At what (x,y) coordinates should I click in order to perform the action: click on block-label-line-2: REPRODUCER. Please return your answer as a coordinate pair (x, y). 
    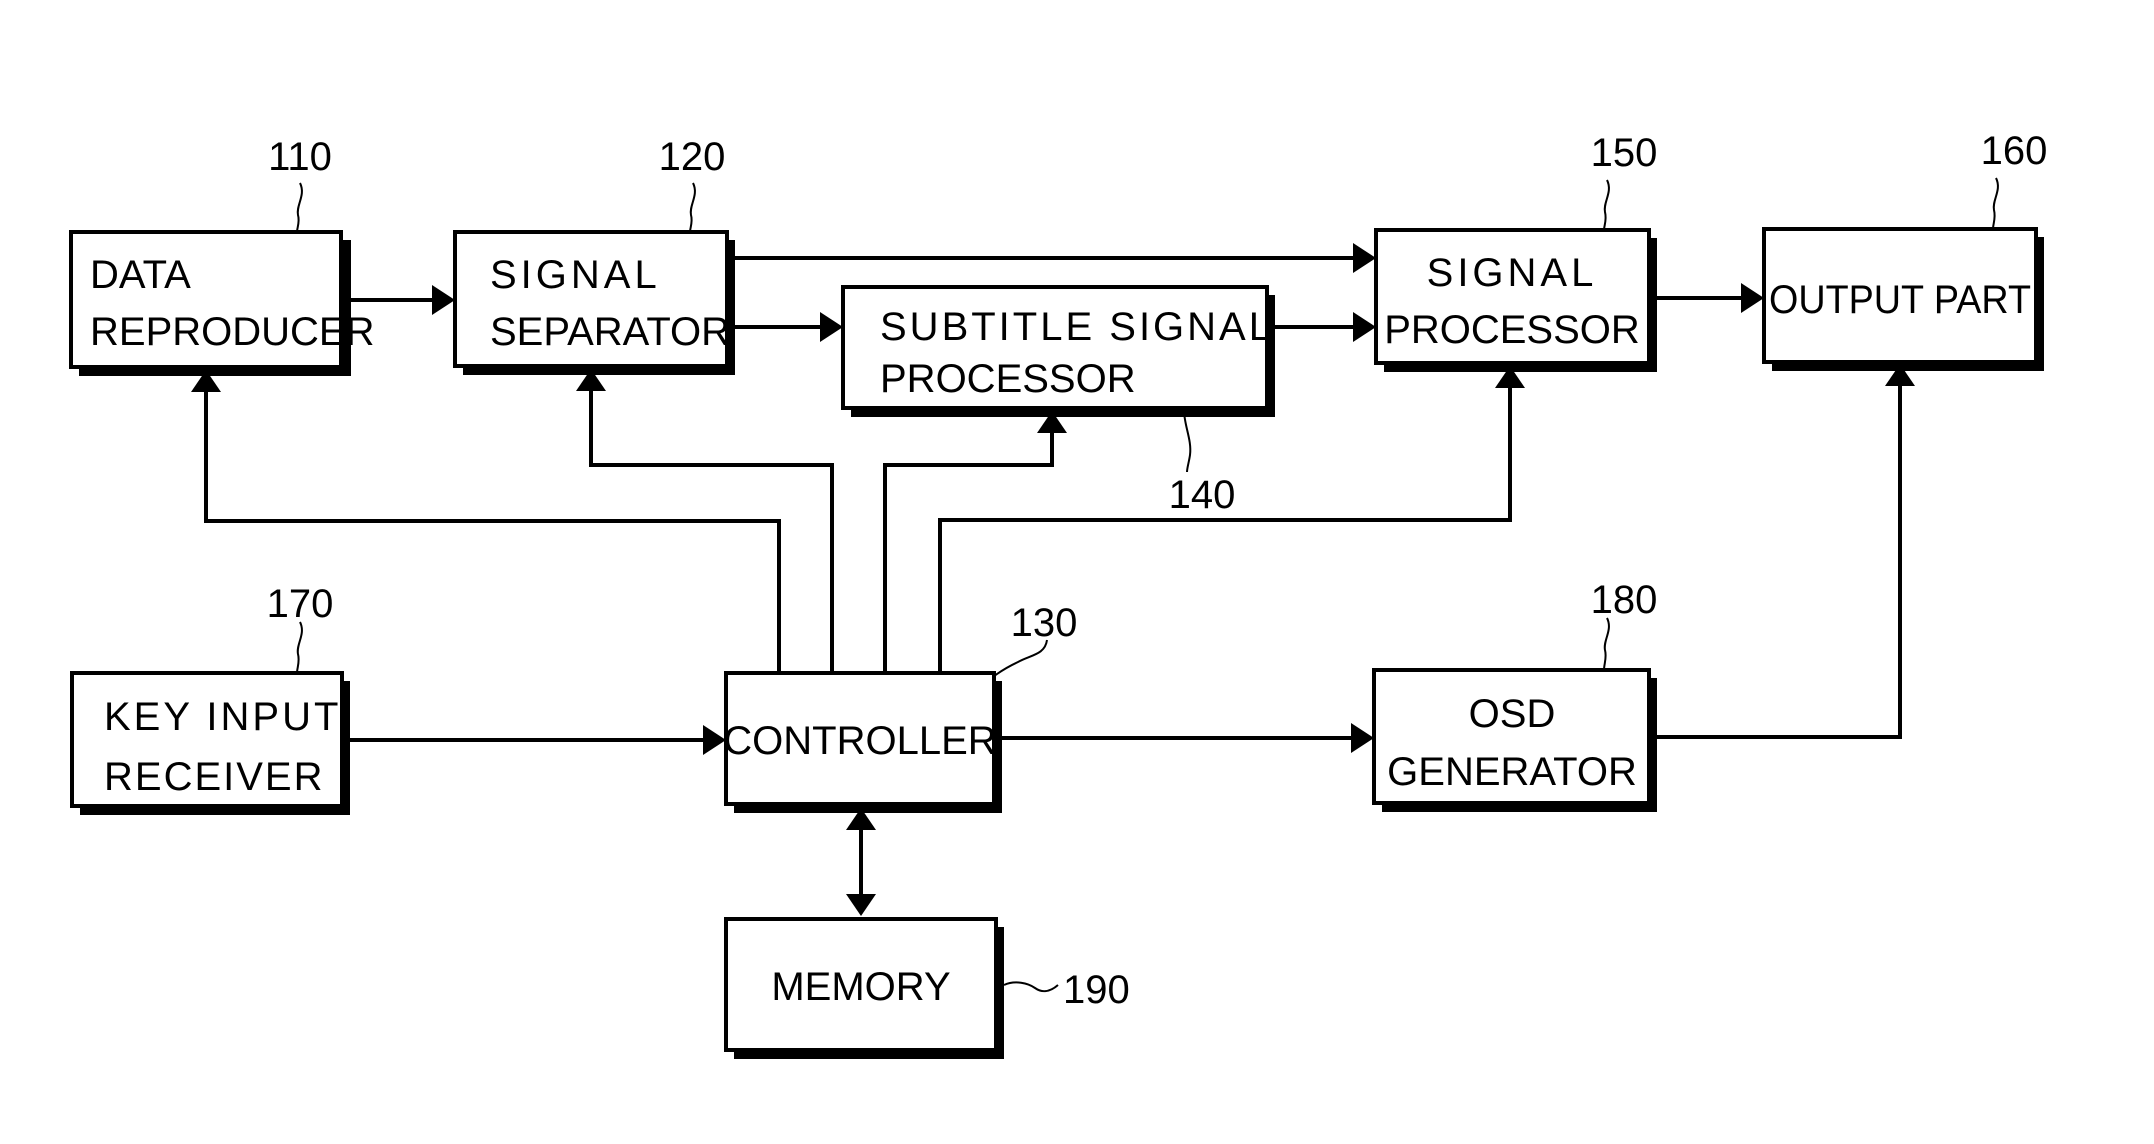
    Looking at the image, I should click on (232, 332).